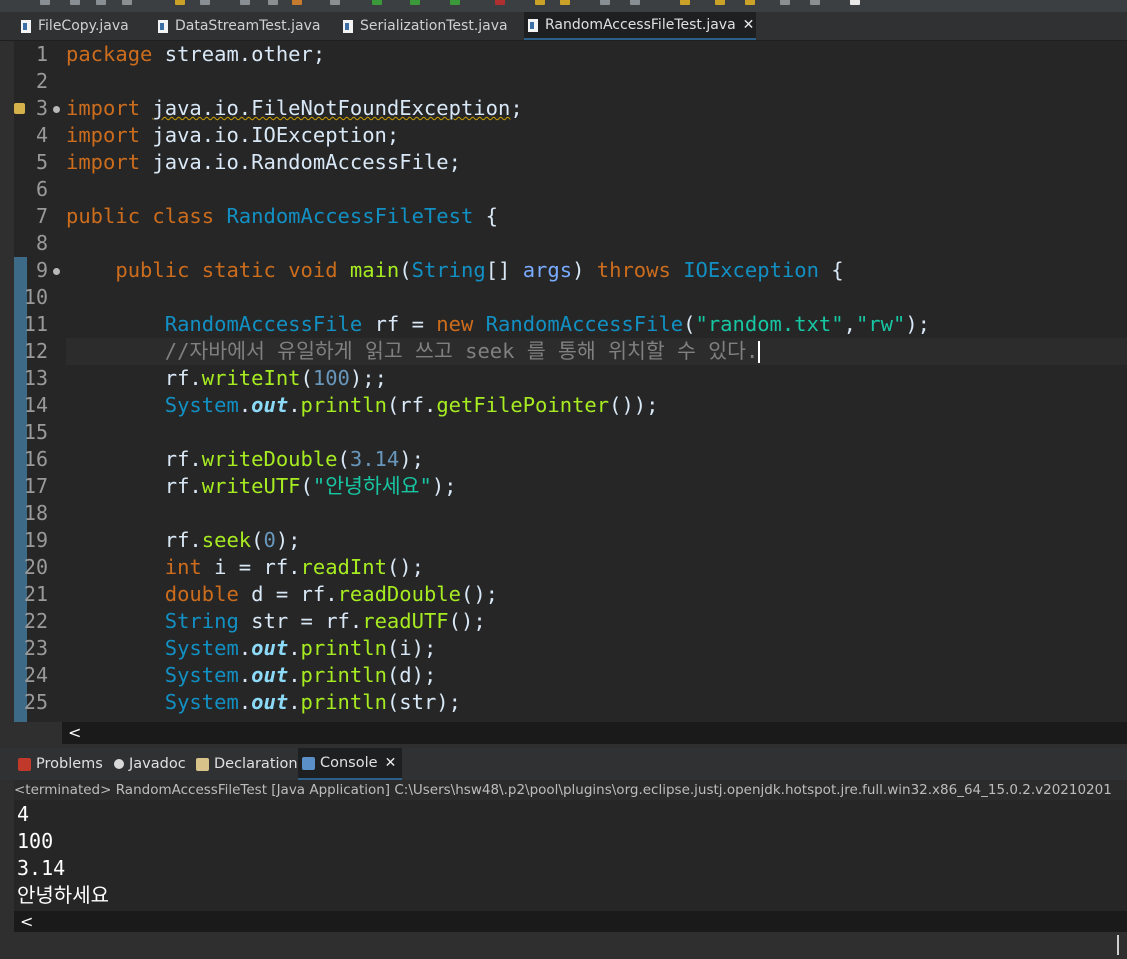  Describe the element at coordinates (294, 108) in the screenshot. I see `code-line: import java.io.FileNotFoundException;` at that location.